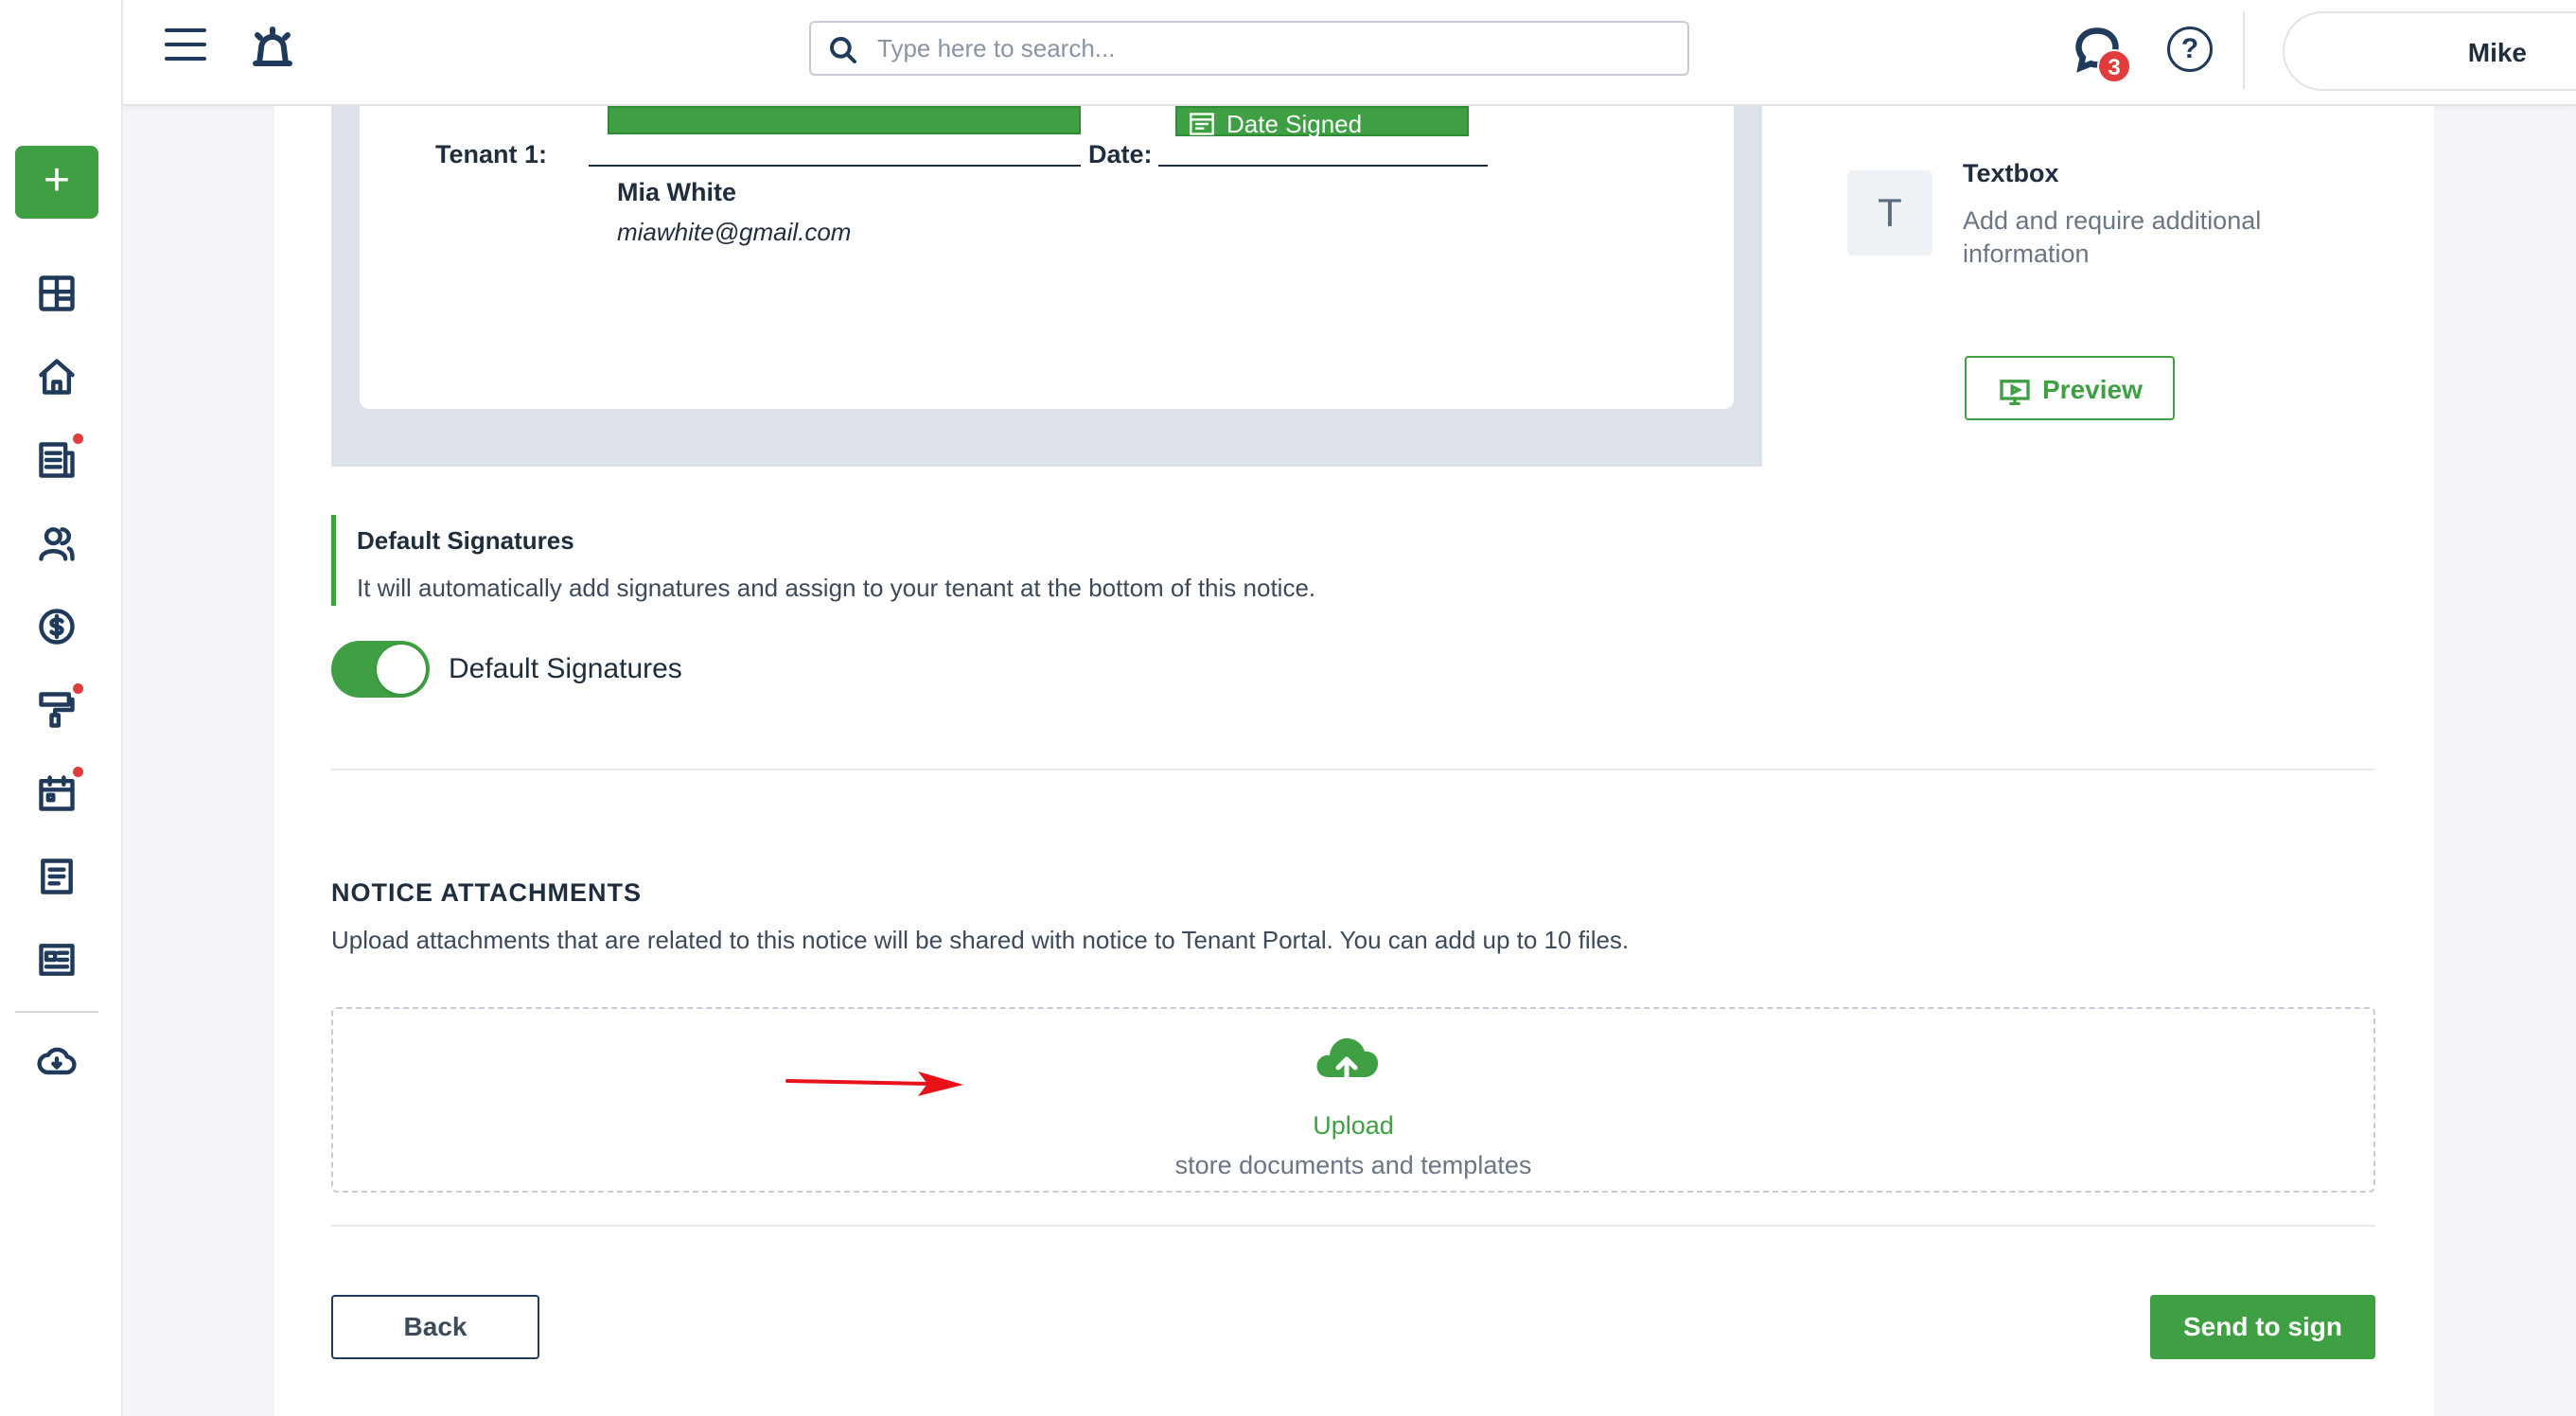 This screenshot has height=1416, width=2576. Describe the element at coordinates (2262, 1327) in the screenshot. I see `send-to-sign-button: Send to sign` at that location.